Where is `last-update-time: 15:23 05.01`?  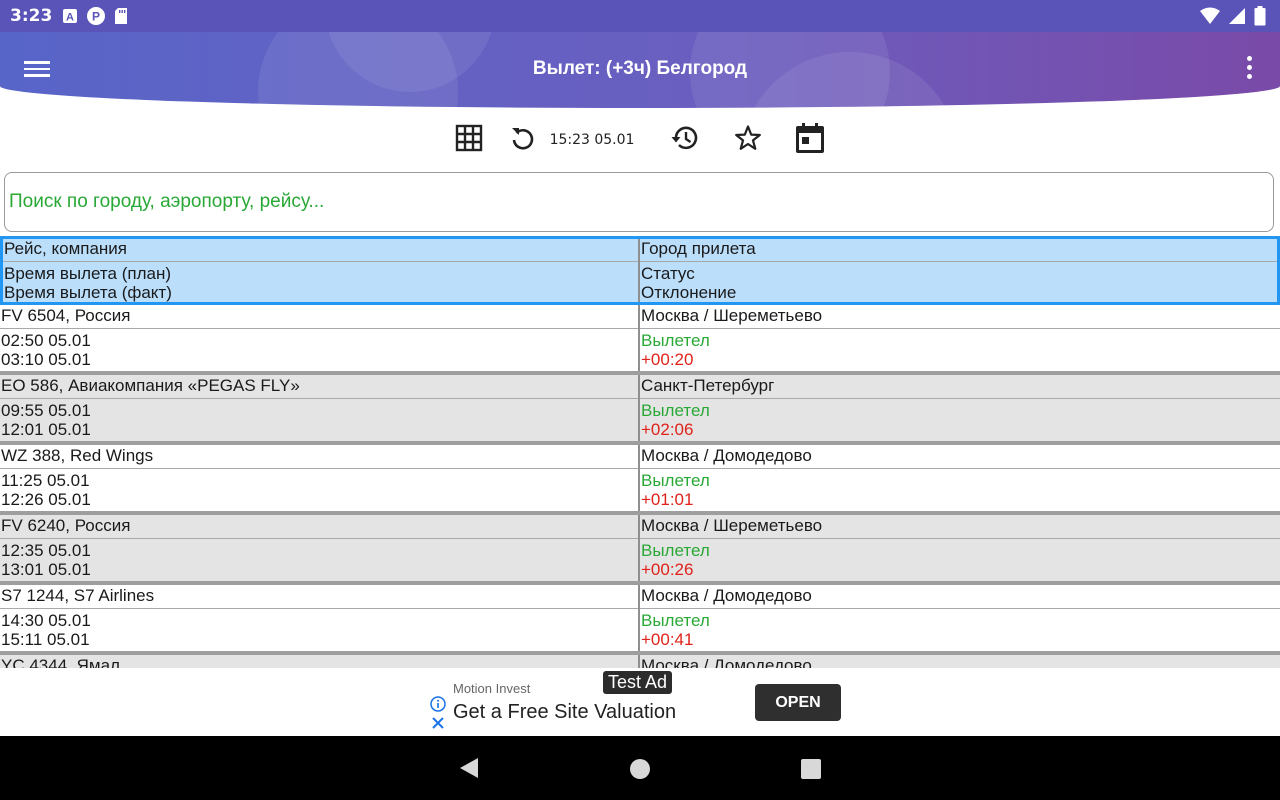 last-update-time: 15:23 05.01 is located at coordinates (592, 140).